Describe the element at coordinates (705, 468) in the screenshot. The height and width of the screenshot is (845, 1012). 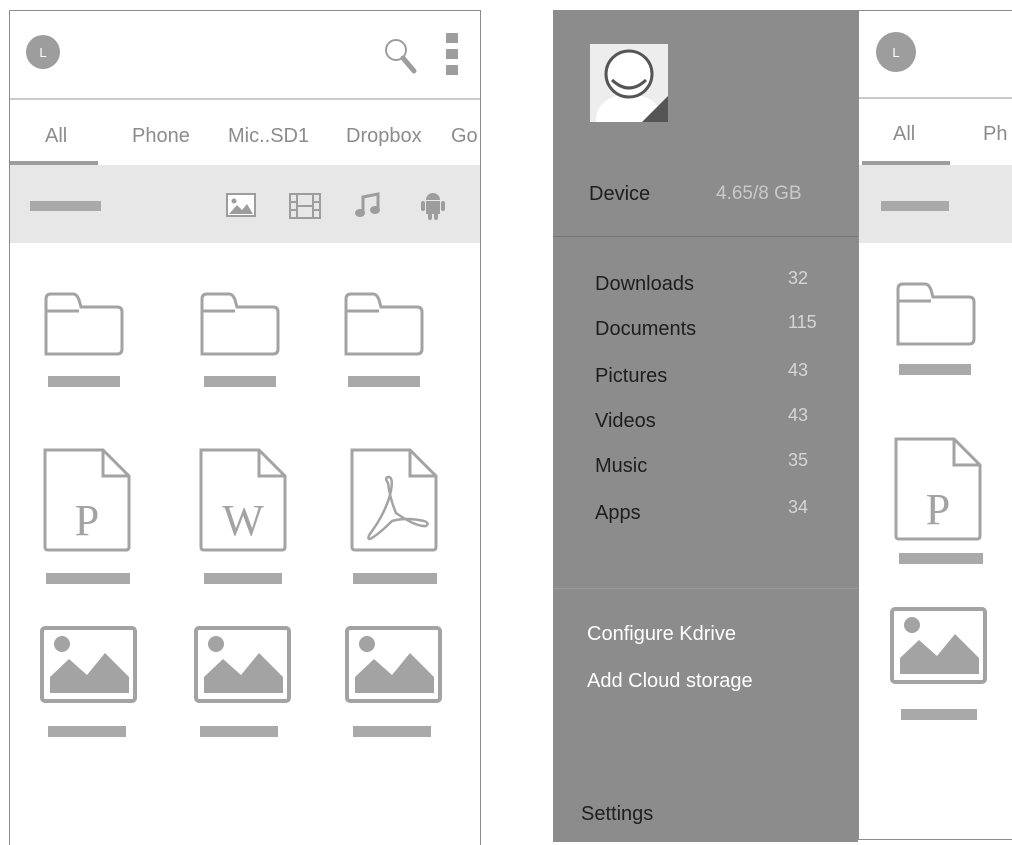
I see `folder-item-music: Music 35` at that location.